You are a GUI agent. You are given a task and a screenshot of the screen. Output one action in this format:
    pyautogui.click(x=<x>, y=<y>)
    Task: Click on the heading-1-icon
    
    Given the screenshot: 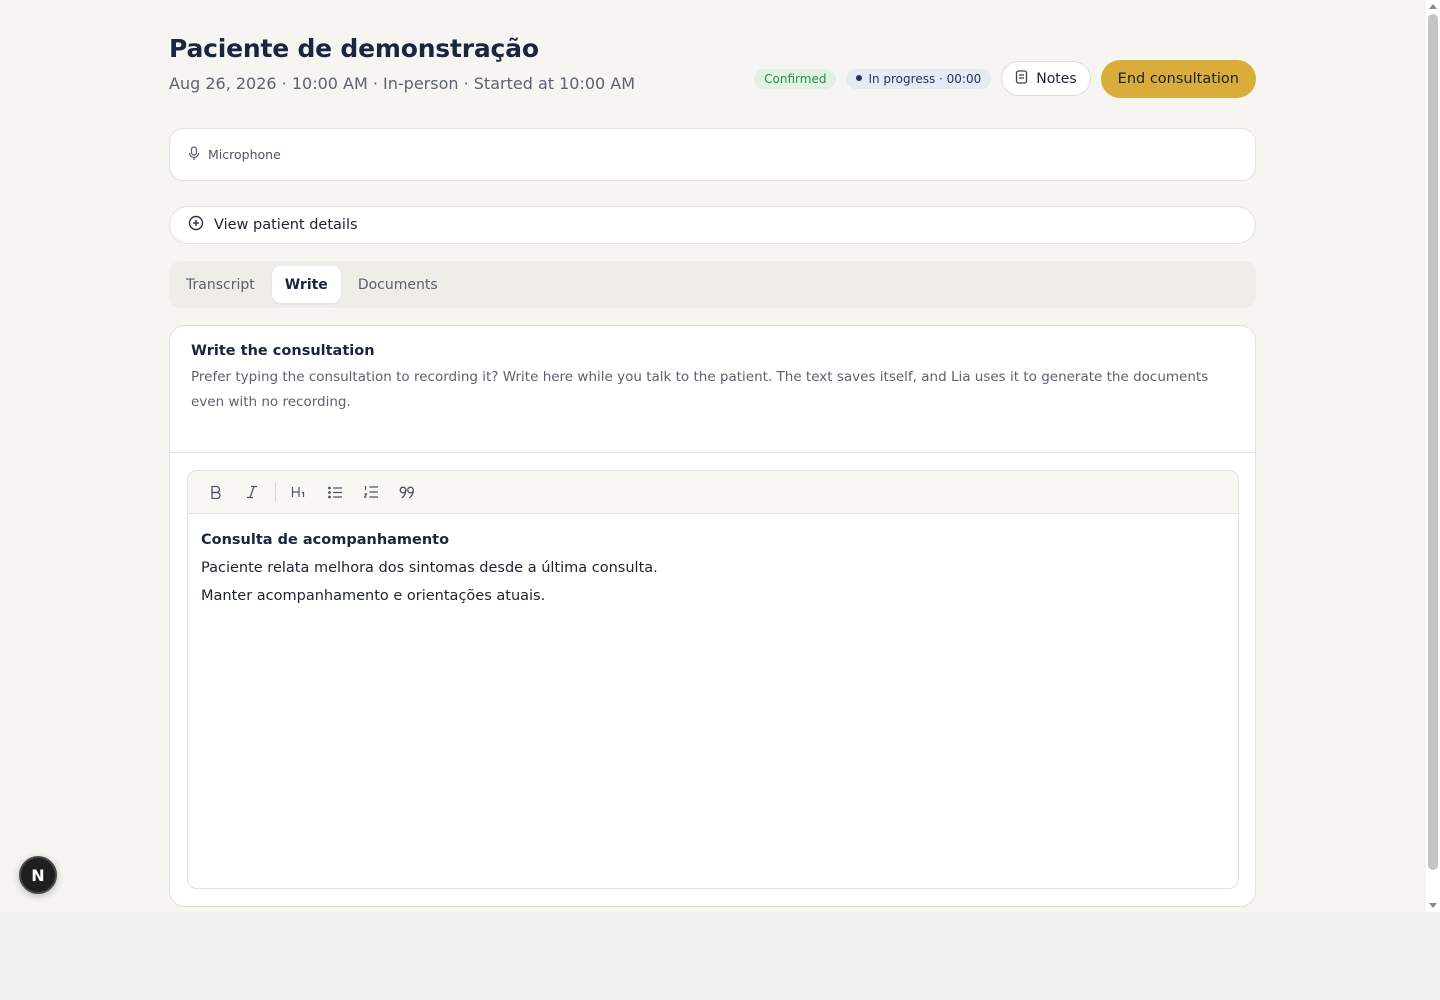 What is the action you would take?
    pyautogui.click(x=299, y=492)
    